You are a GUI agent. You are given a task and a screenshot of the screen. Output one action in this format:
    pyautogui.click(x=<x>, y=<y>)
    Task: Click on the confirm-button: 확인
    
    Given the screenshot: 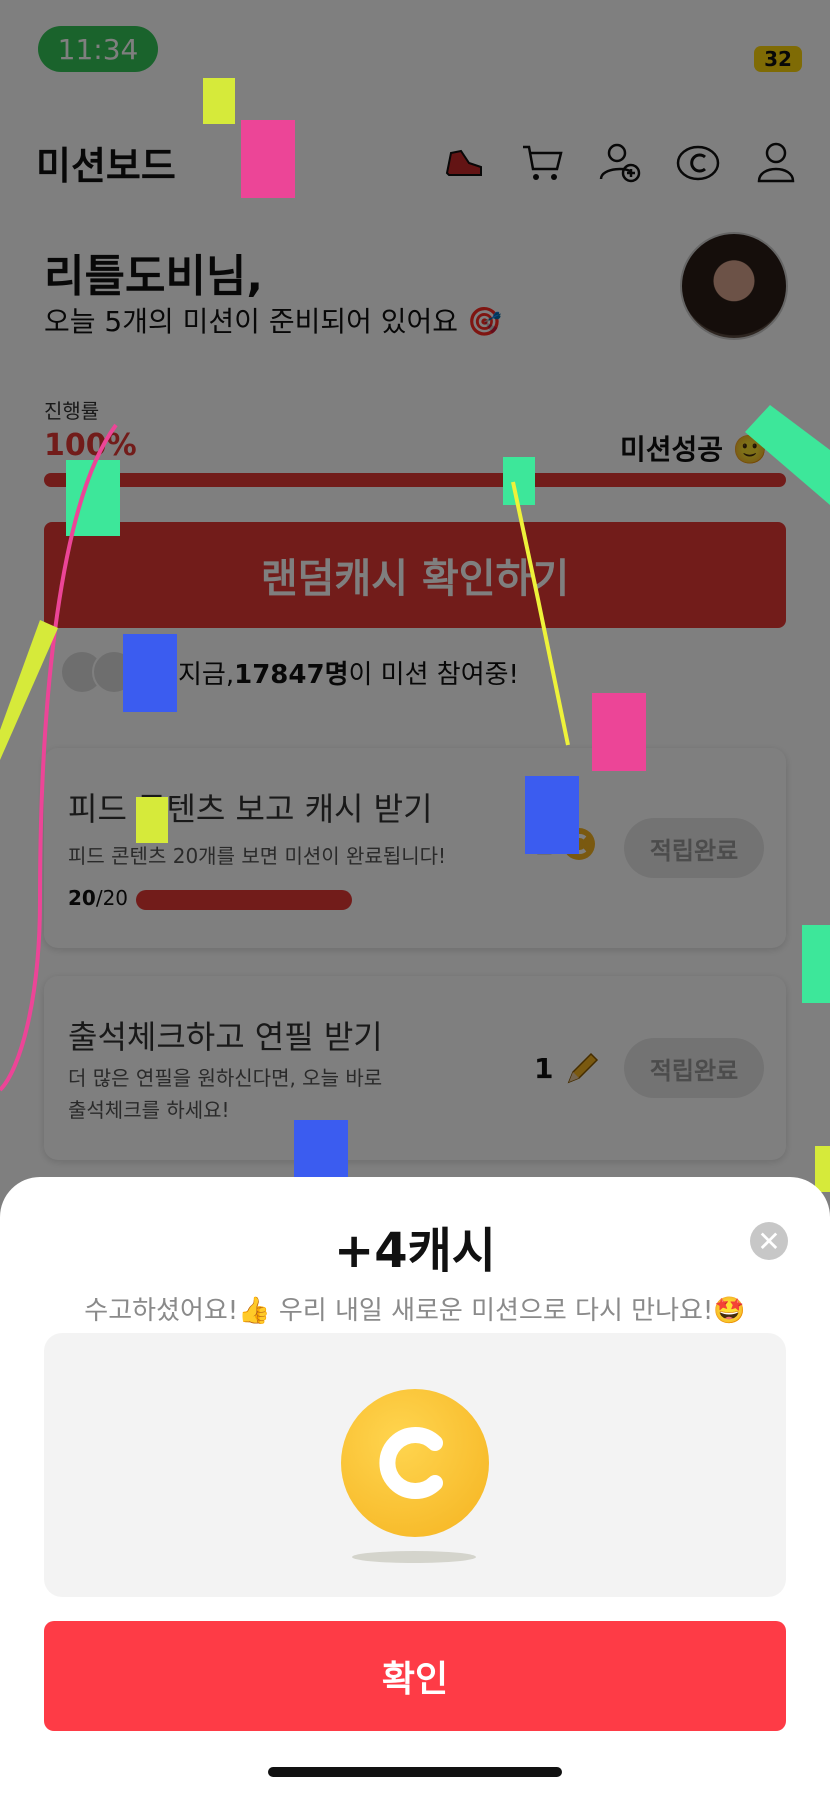 What is the action you would take?
    pyautogui.click(x=415, y=1676)
    